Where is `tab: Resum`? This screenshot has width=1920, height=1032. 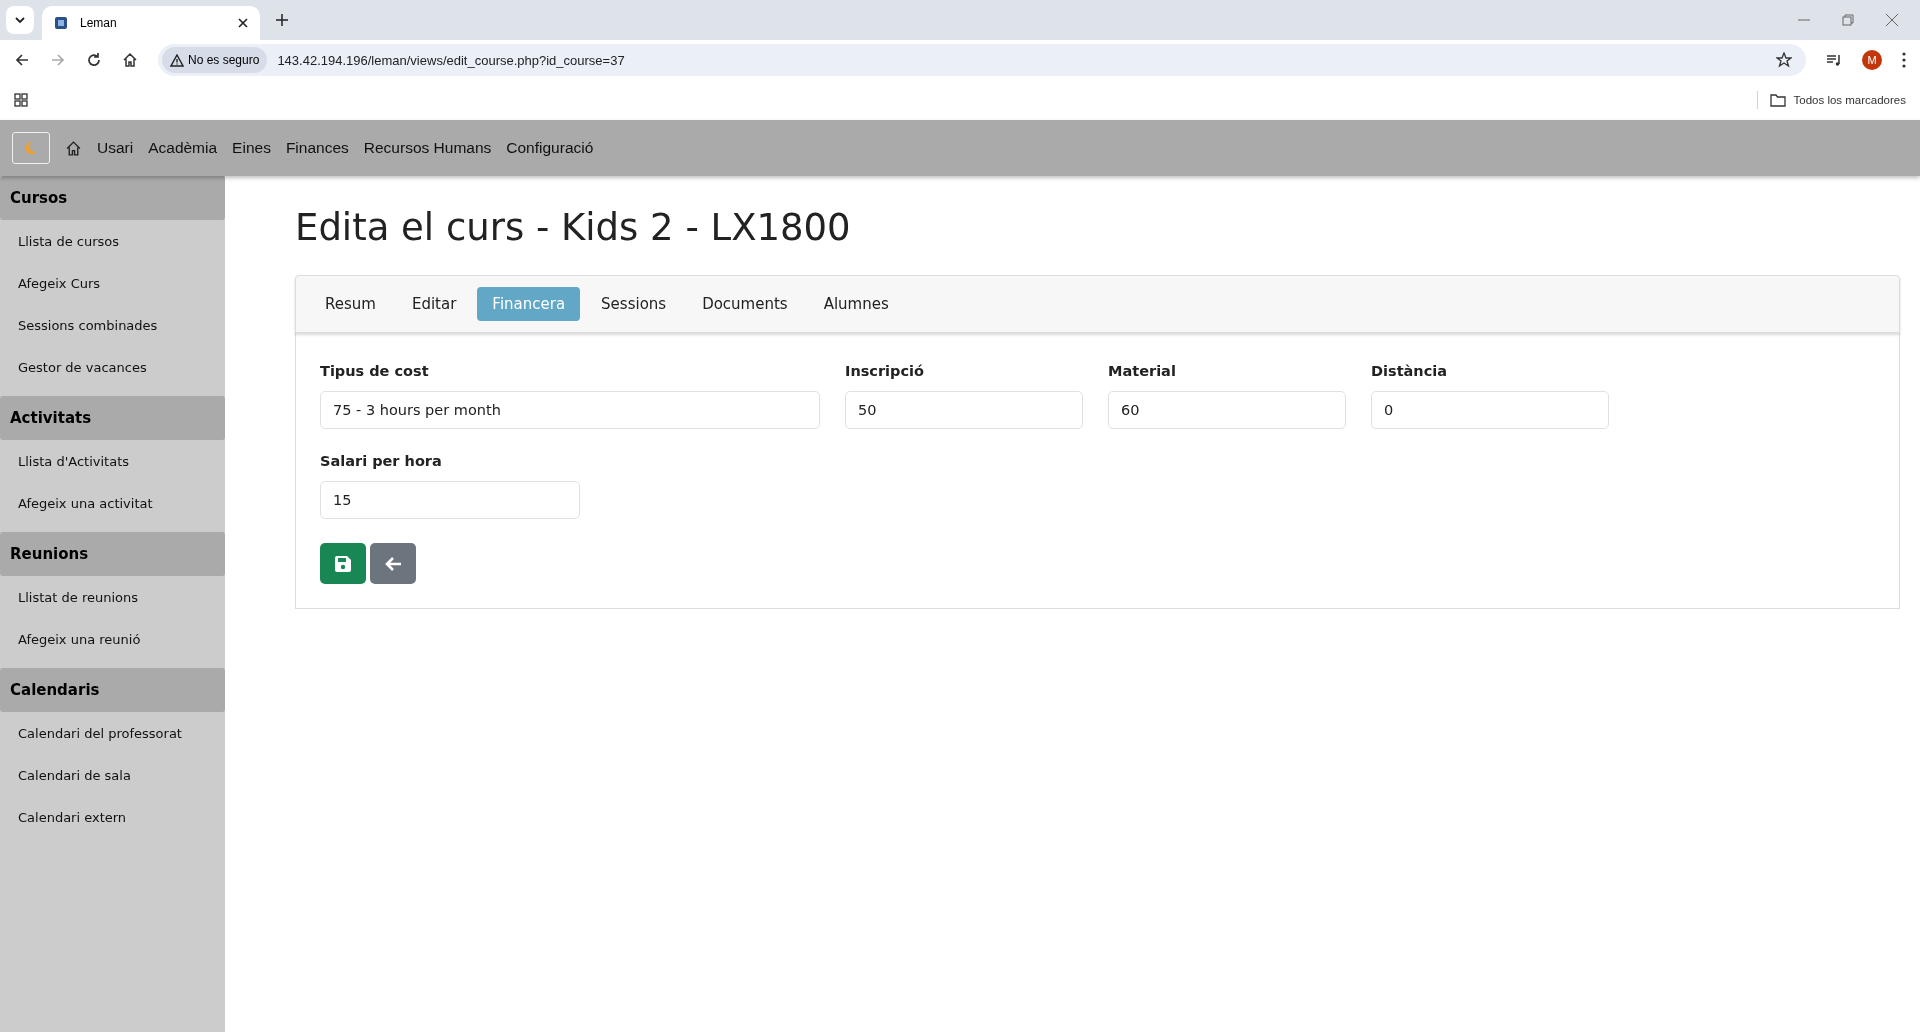 tab: Resum is located at coordinates (350, 304).